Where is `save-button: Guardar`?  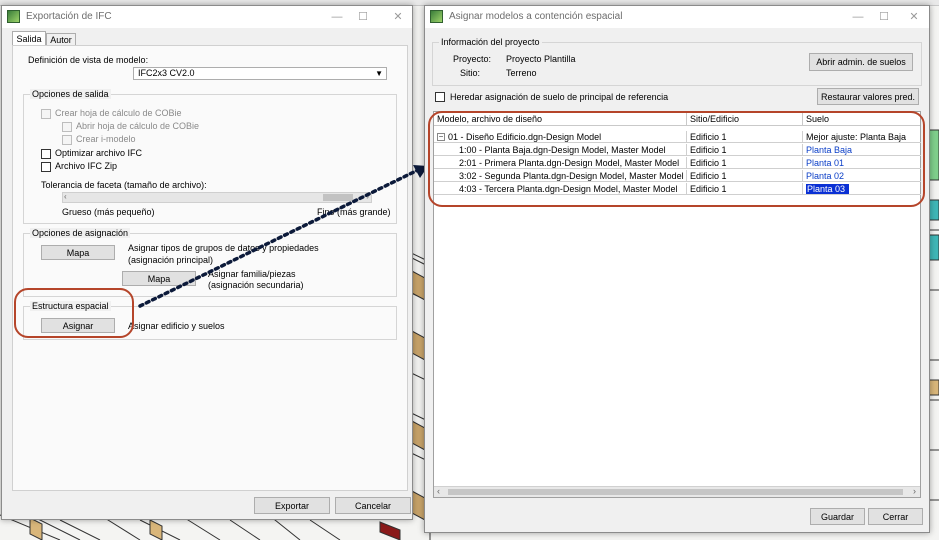 save-button: Guardar is located at coordinates (837, 516).